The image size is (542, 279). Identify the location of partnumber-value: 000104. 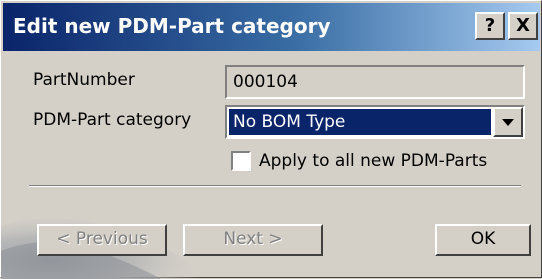
(265, 82).